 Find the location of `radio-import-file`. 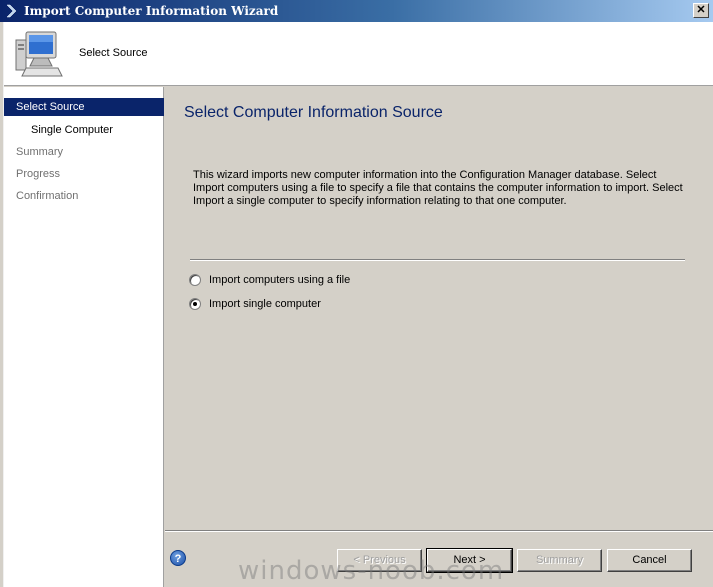

radio-import-file is located at coordinates (195, 280).